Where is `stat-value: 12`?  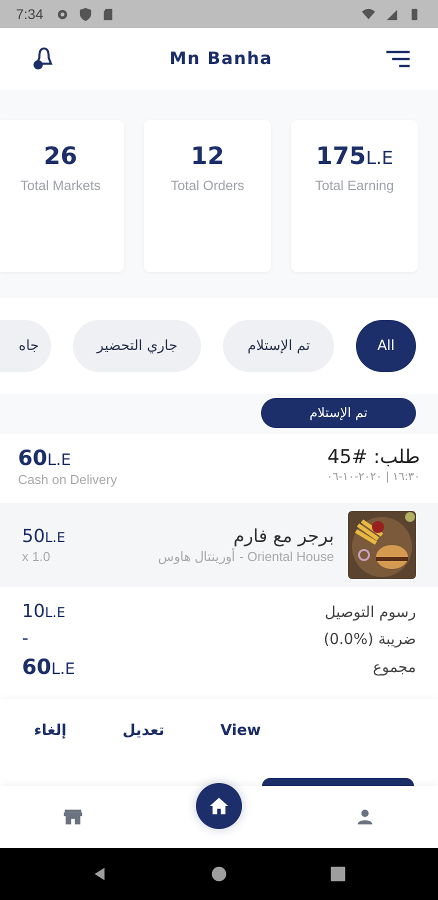 stat-value: 12 is located at coordinates (207, 156).